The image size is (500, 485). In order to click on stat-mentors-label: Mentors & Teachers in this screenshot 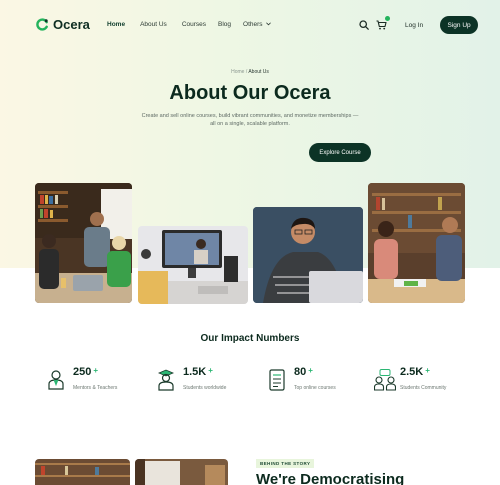, I will do `click(95, 388)`.